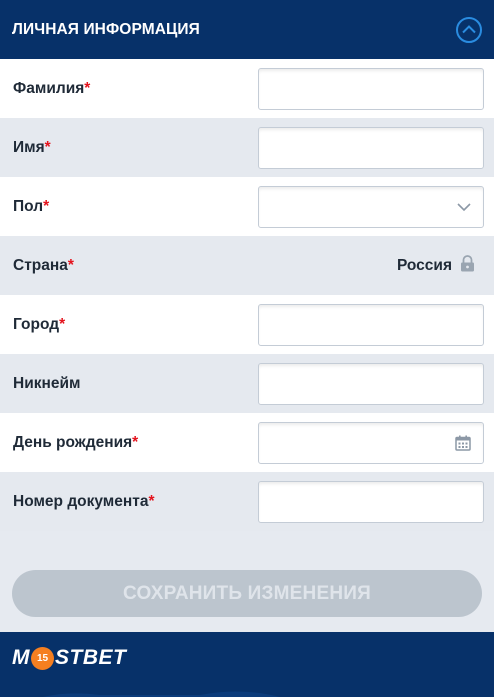 This screenshot has width=494, height=697. What do you see at coordinates (84, 501) in the screenshot?
I see `document-label: Номер документа*` at bounding box center [84, 501].